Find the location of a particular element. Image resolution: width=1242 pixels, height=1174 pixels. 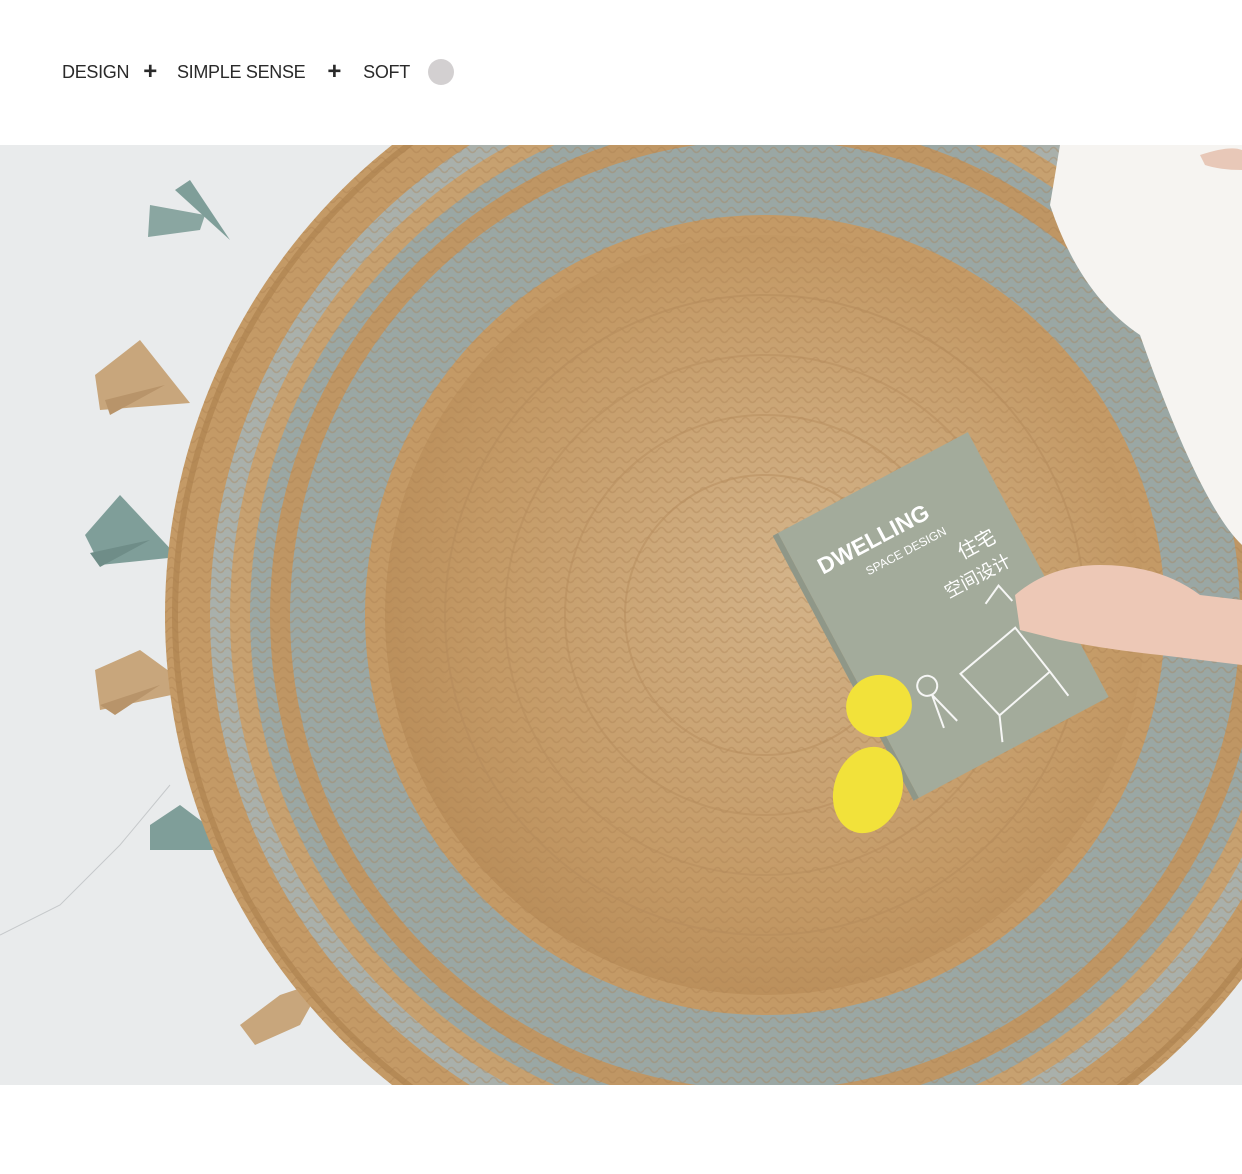

tagline: DESIGN + SIMPLE SENSE + SOFT is located at coordinates (258, 72).